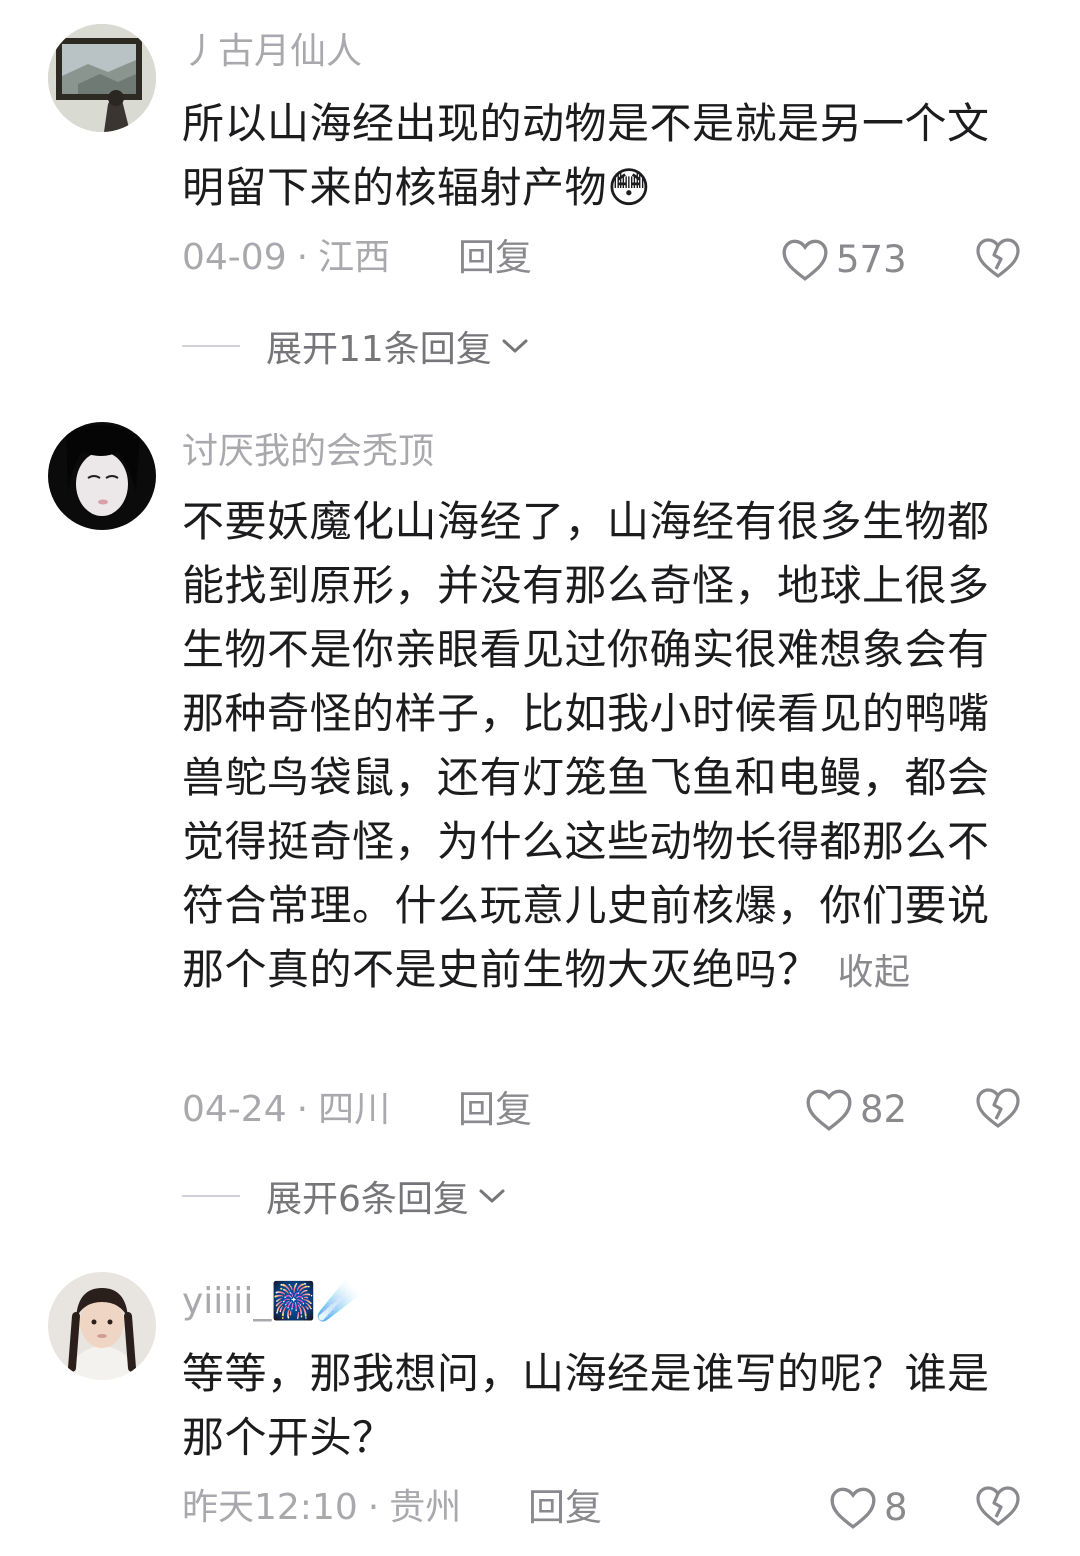 The width and height of the screenshot is (1080, 1556). I want to click on expand-replies-label: 展开11条回复, so click(379, 349).